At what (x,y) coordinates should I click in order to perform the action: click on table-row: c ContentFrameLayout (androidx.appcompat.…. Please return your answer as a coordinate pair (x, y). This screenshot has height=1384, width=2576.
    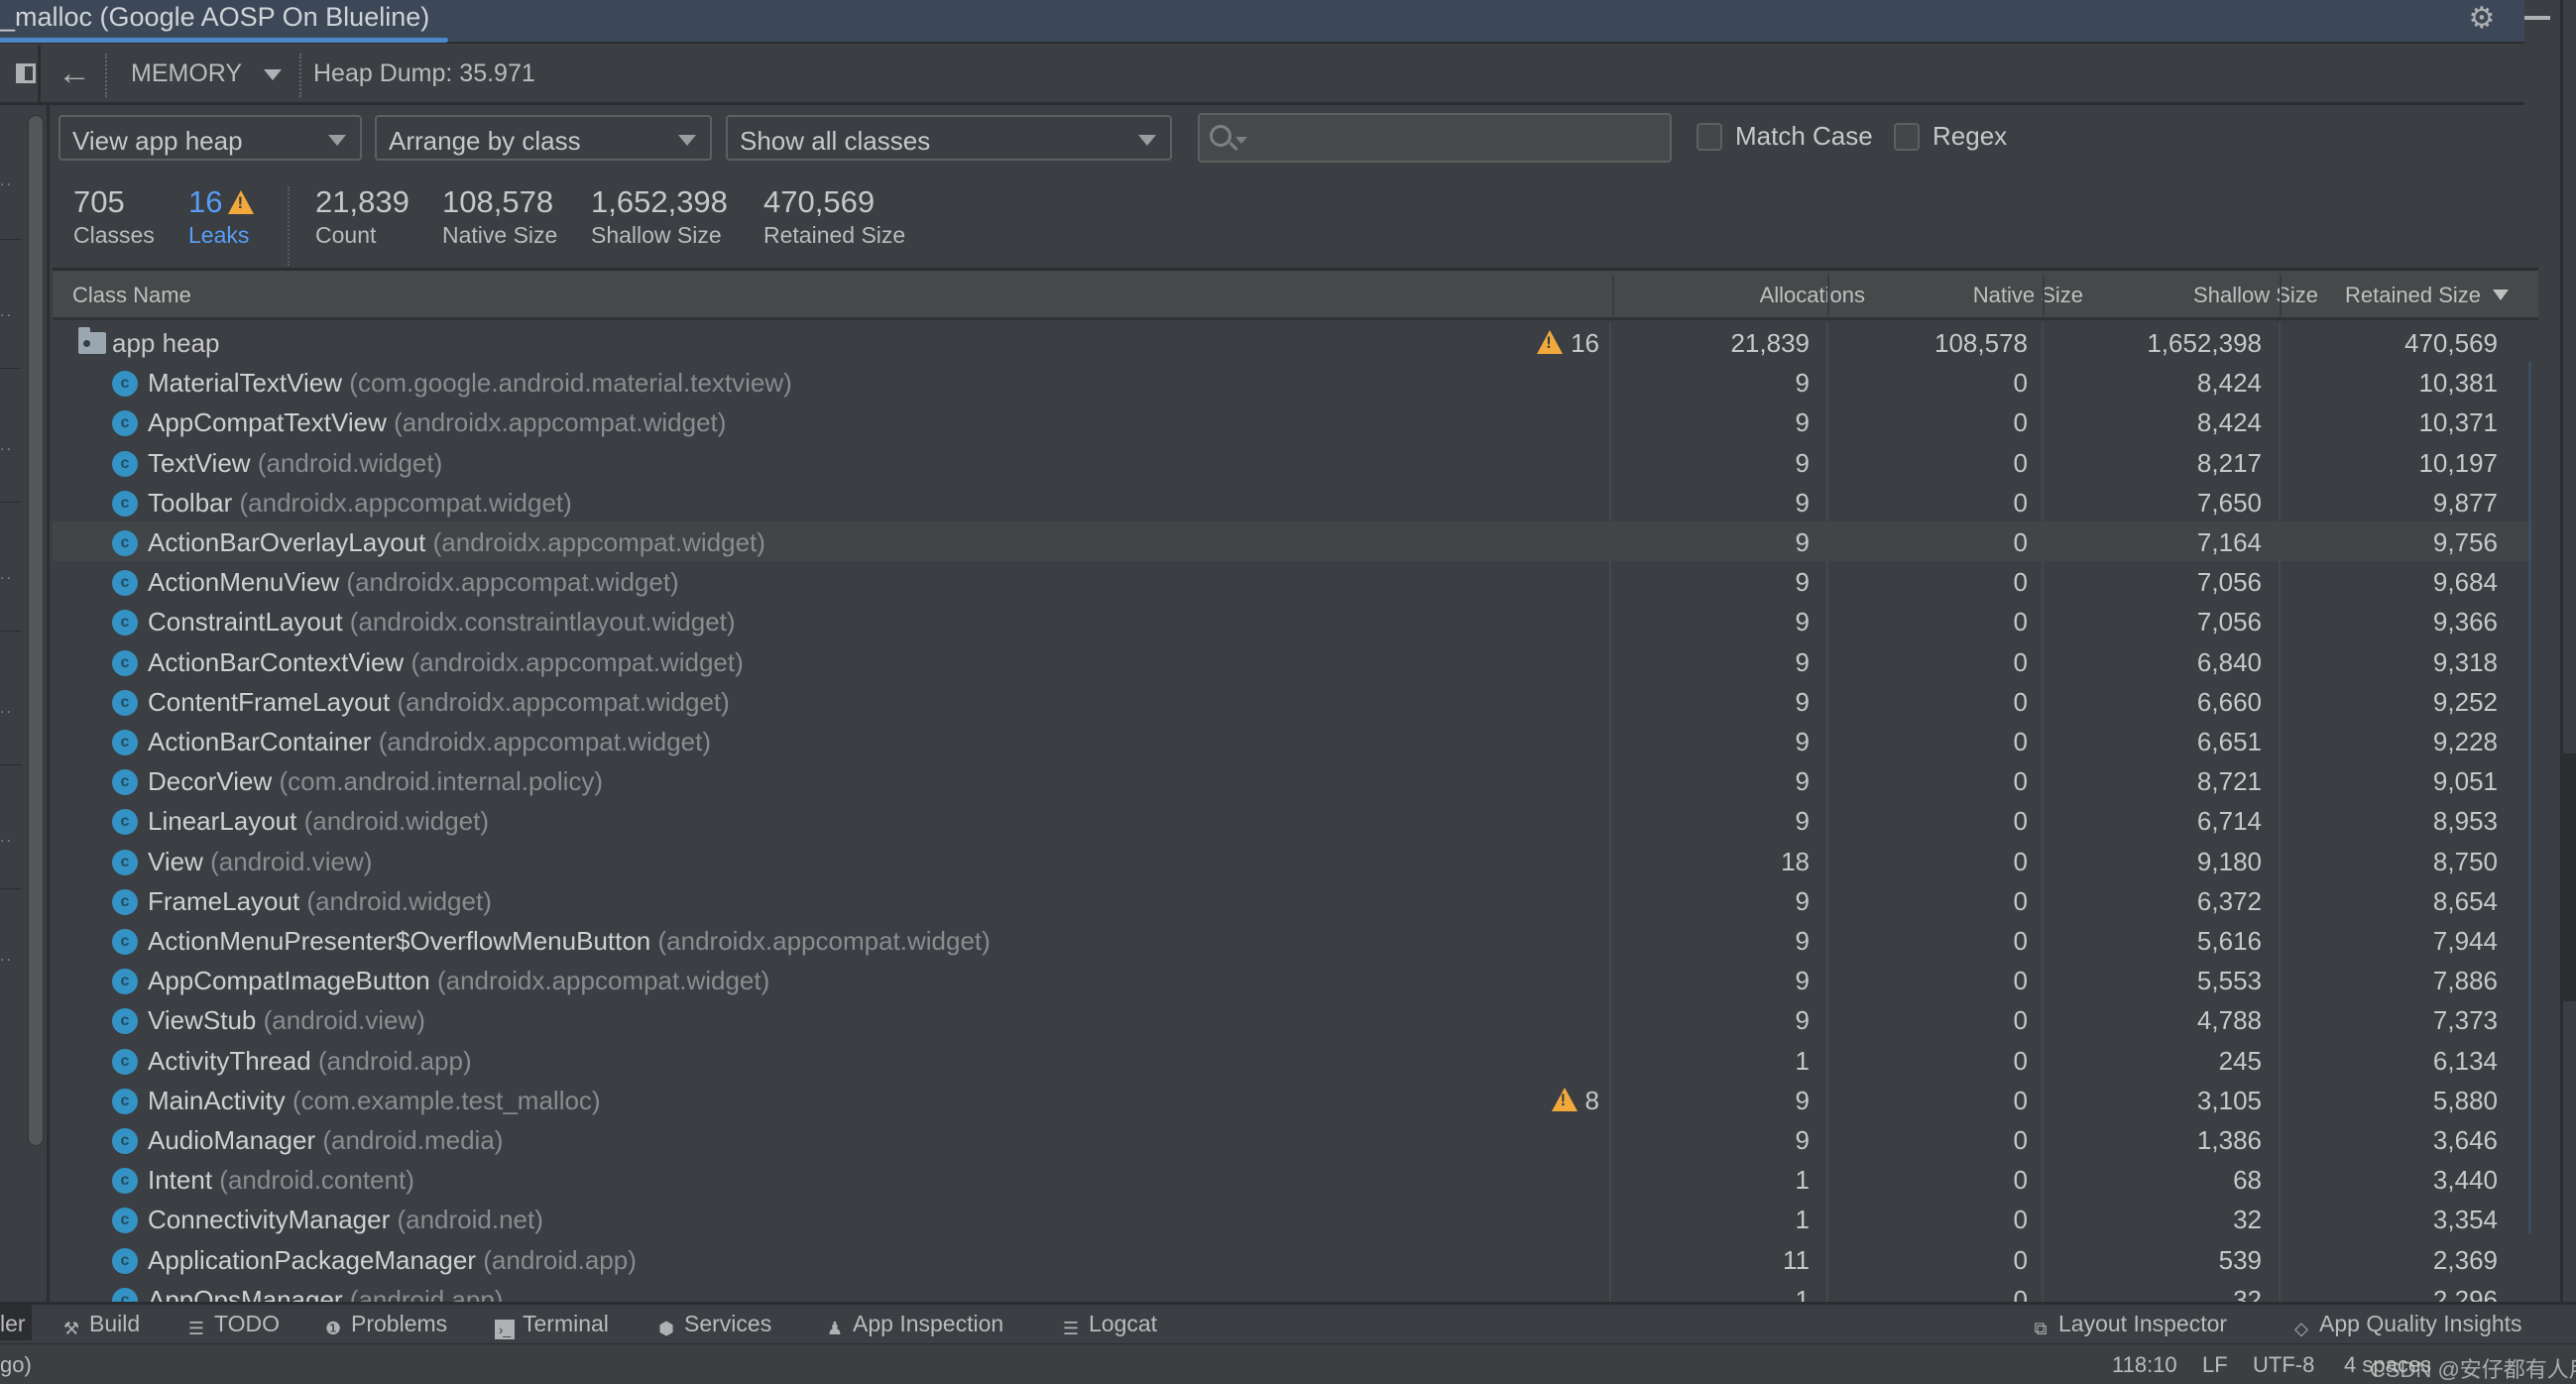
    Looking at the image, I should click on (1292, 701).